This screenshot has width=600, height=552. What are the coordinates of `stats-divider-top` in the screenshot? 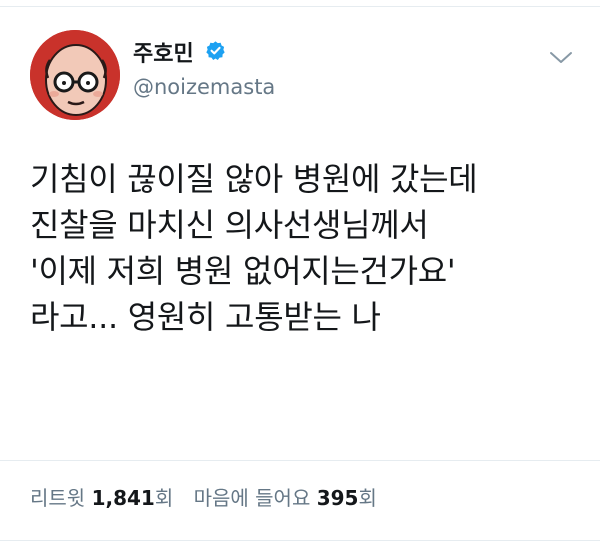 It's located at (300, 460).